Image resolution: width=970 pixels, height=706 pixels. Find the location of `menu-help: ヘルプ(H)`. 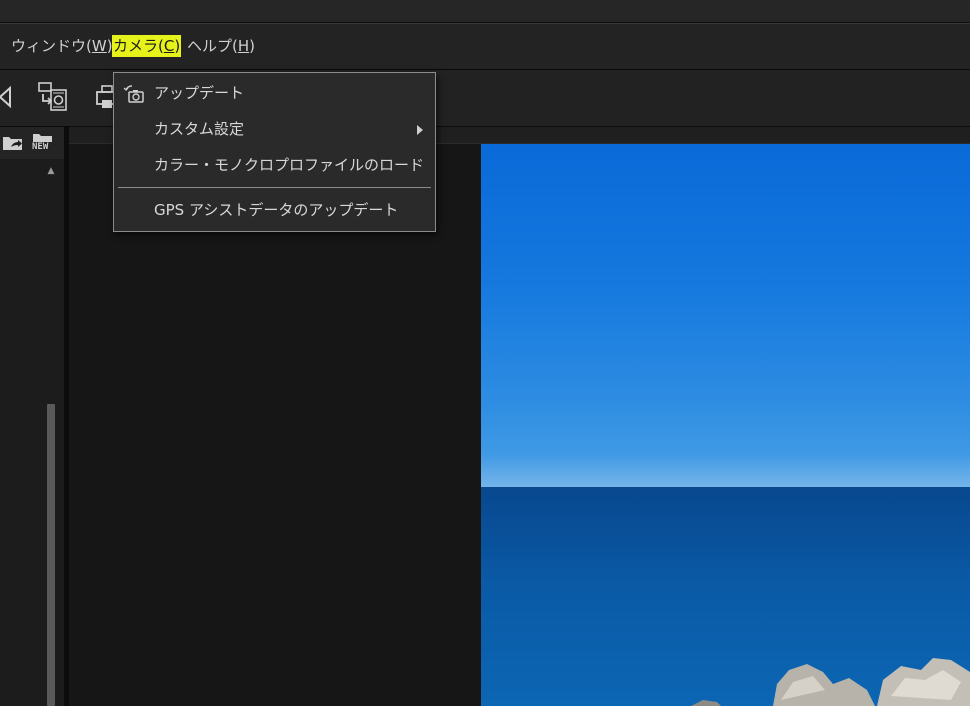

menu-help: ヘルプ(H) is located at coordinates (221, 46).